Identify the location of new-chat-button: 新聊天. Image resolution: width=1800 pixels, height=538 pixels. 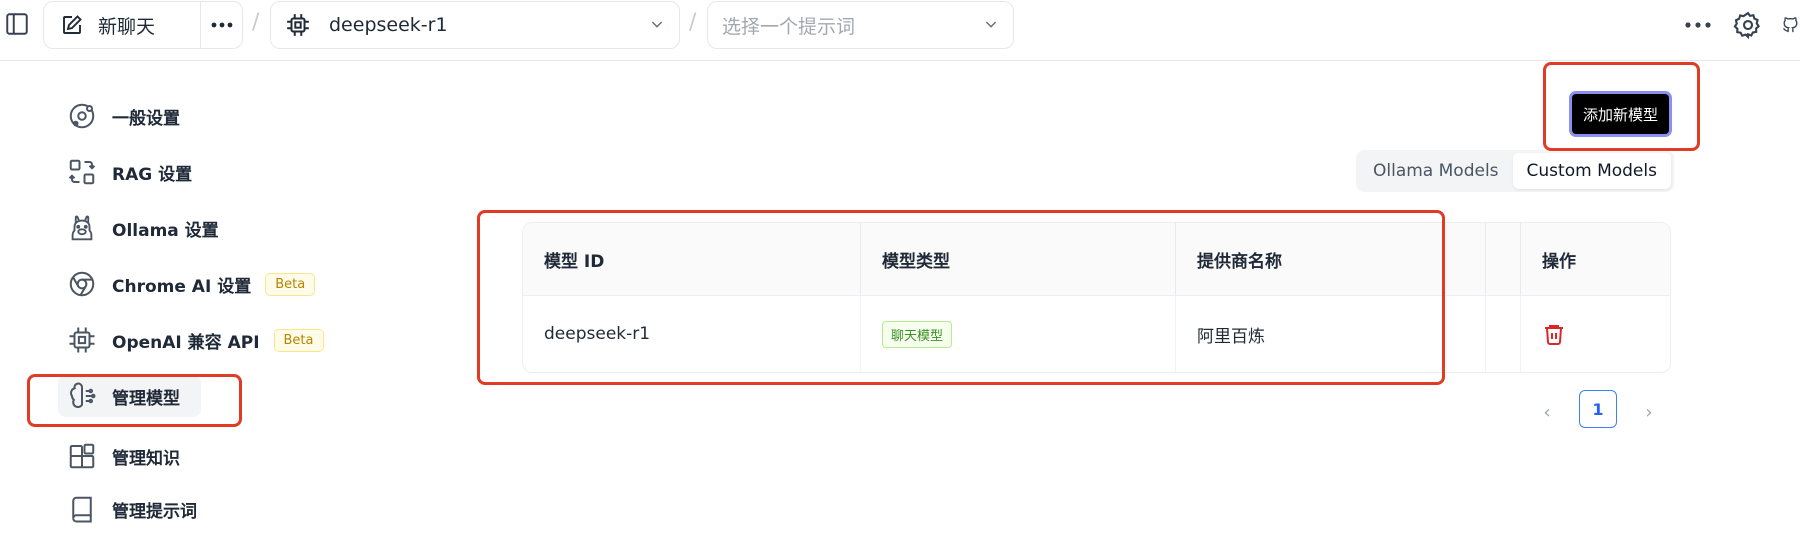
(122, 25).